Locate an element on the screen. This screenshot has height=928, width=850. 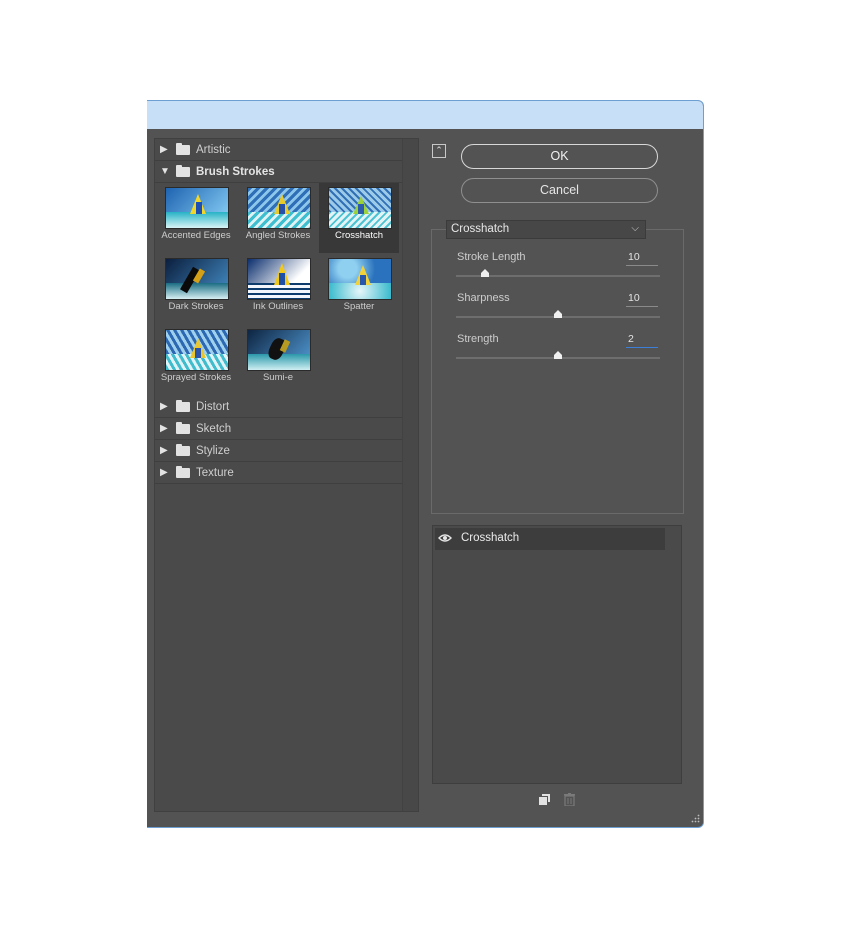
thumbnail-label: Sprayed Strokes is located at coordinates (196, 377).